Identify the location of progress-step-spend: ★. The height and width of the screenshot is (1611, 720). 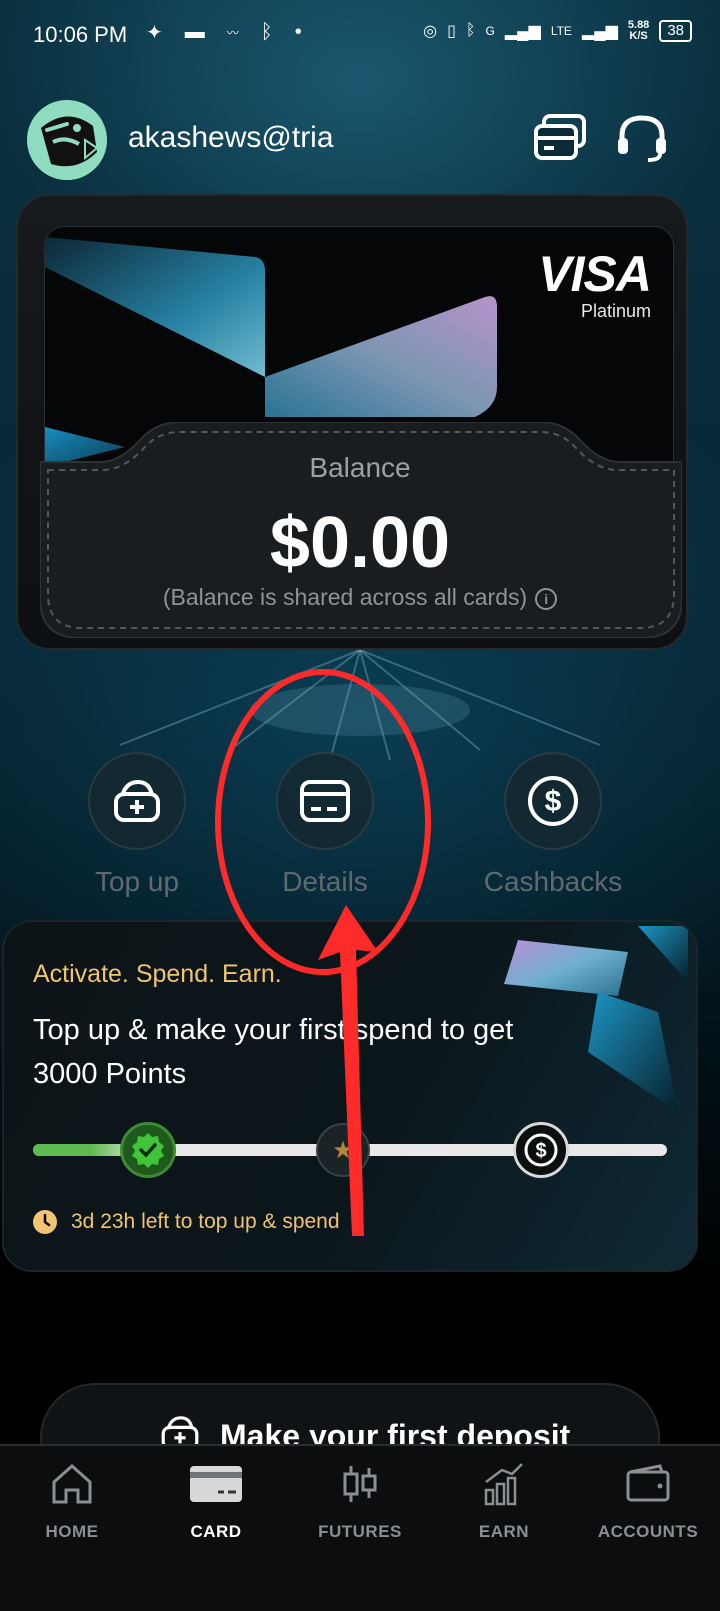
(343, 1150).